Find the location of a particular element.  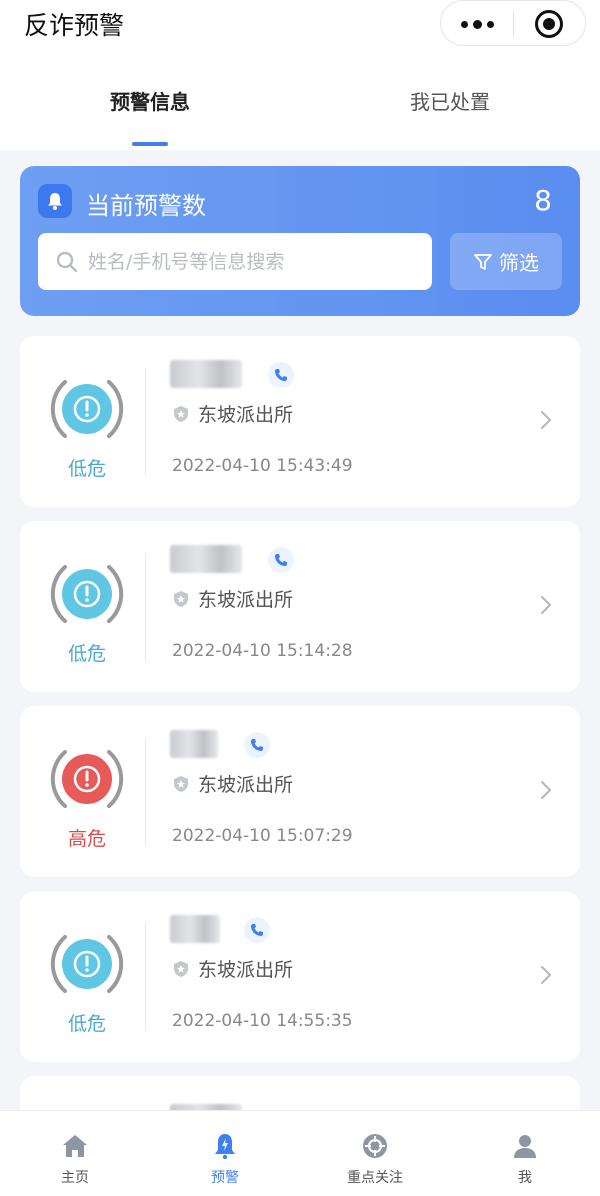

tab-handled: 我已处置 is located at coordinates (450, 100).